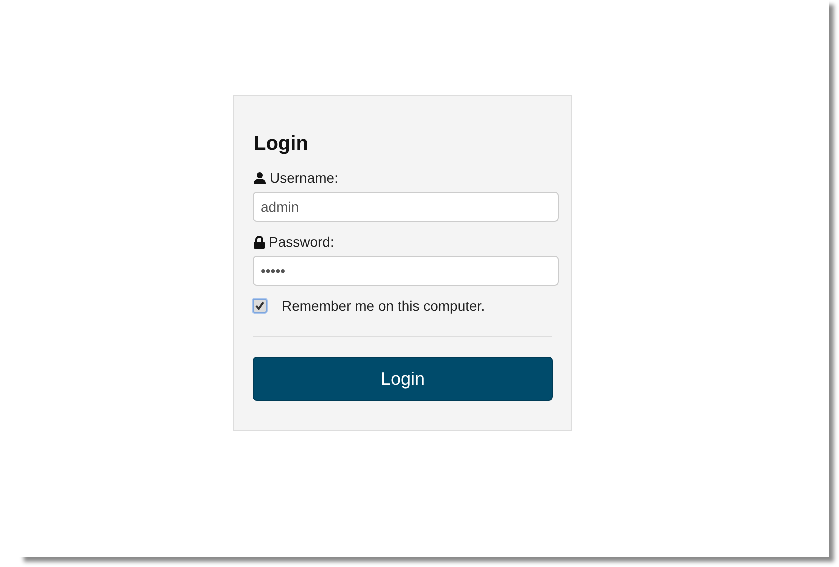 Image resolution: width=839 pixels, height=567 pixels. What do you see at coordinates (406, 207) in the screenshot?
I see `input-field: admin` at bounding box center [406, 207].